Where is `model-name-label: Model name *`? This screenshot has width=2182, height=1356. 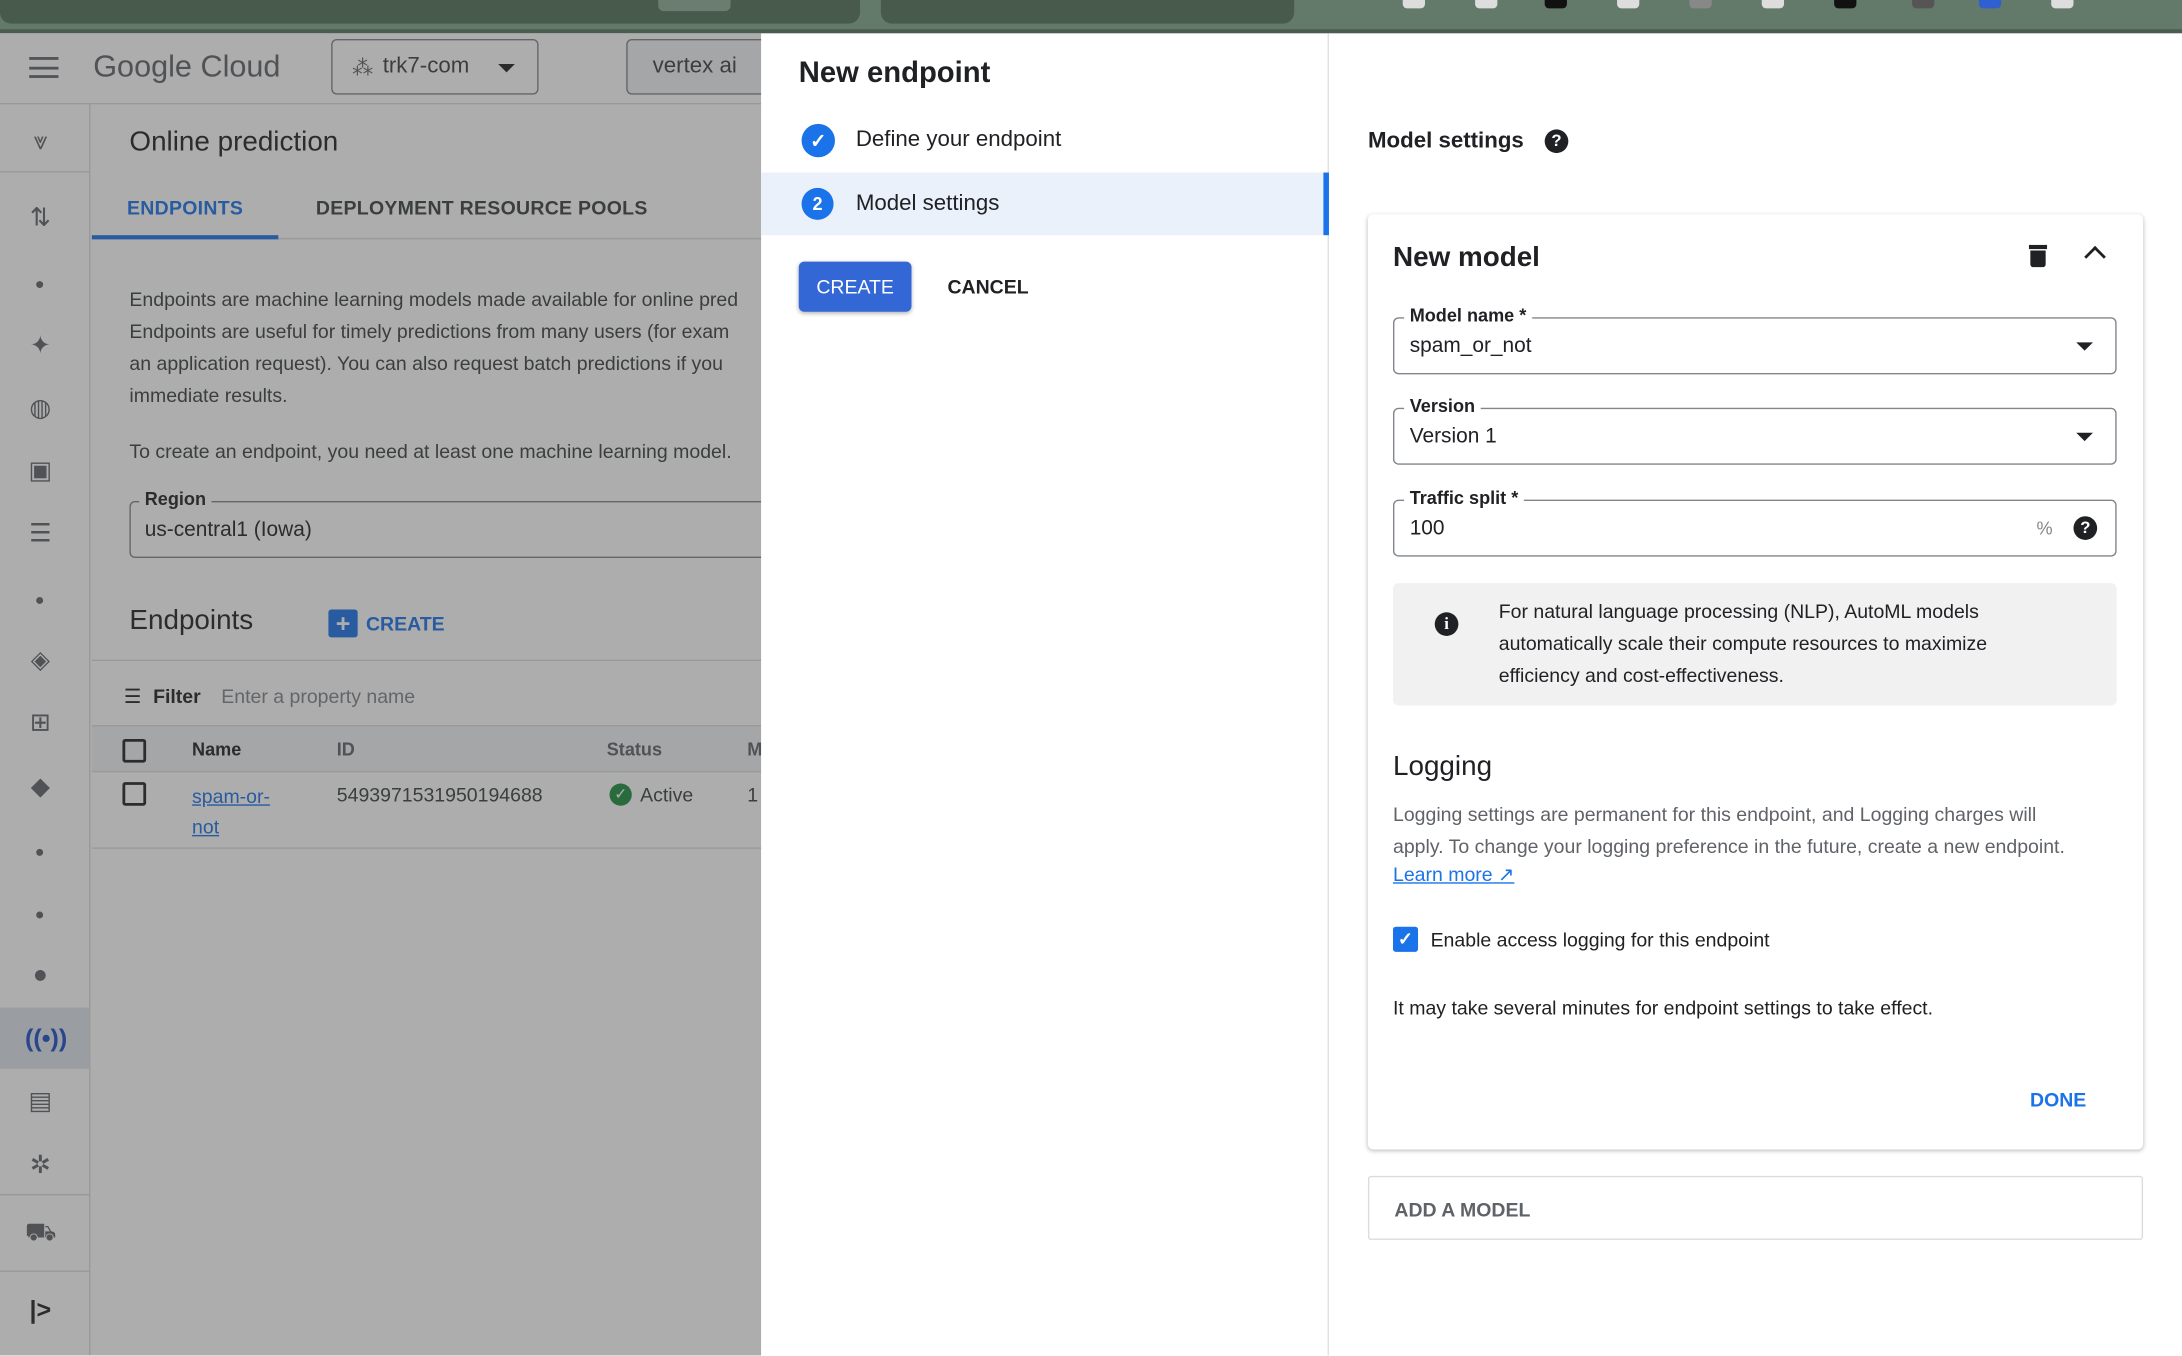
model-name-label: Model name * is located at coordinates (1468, 315).